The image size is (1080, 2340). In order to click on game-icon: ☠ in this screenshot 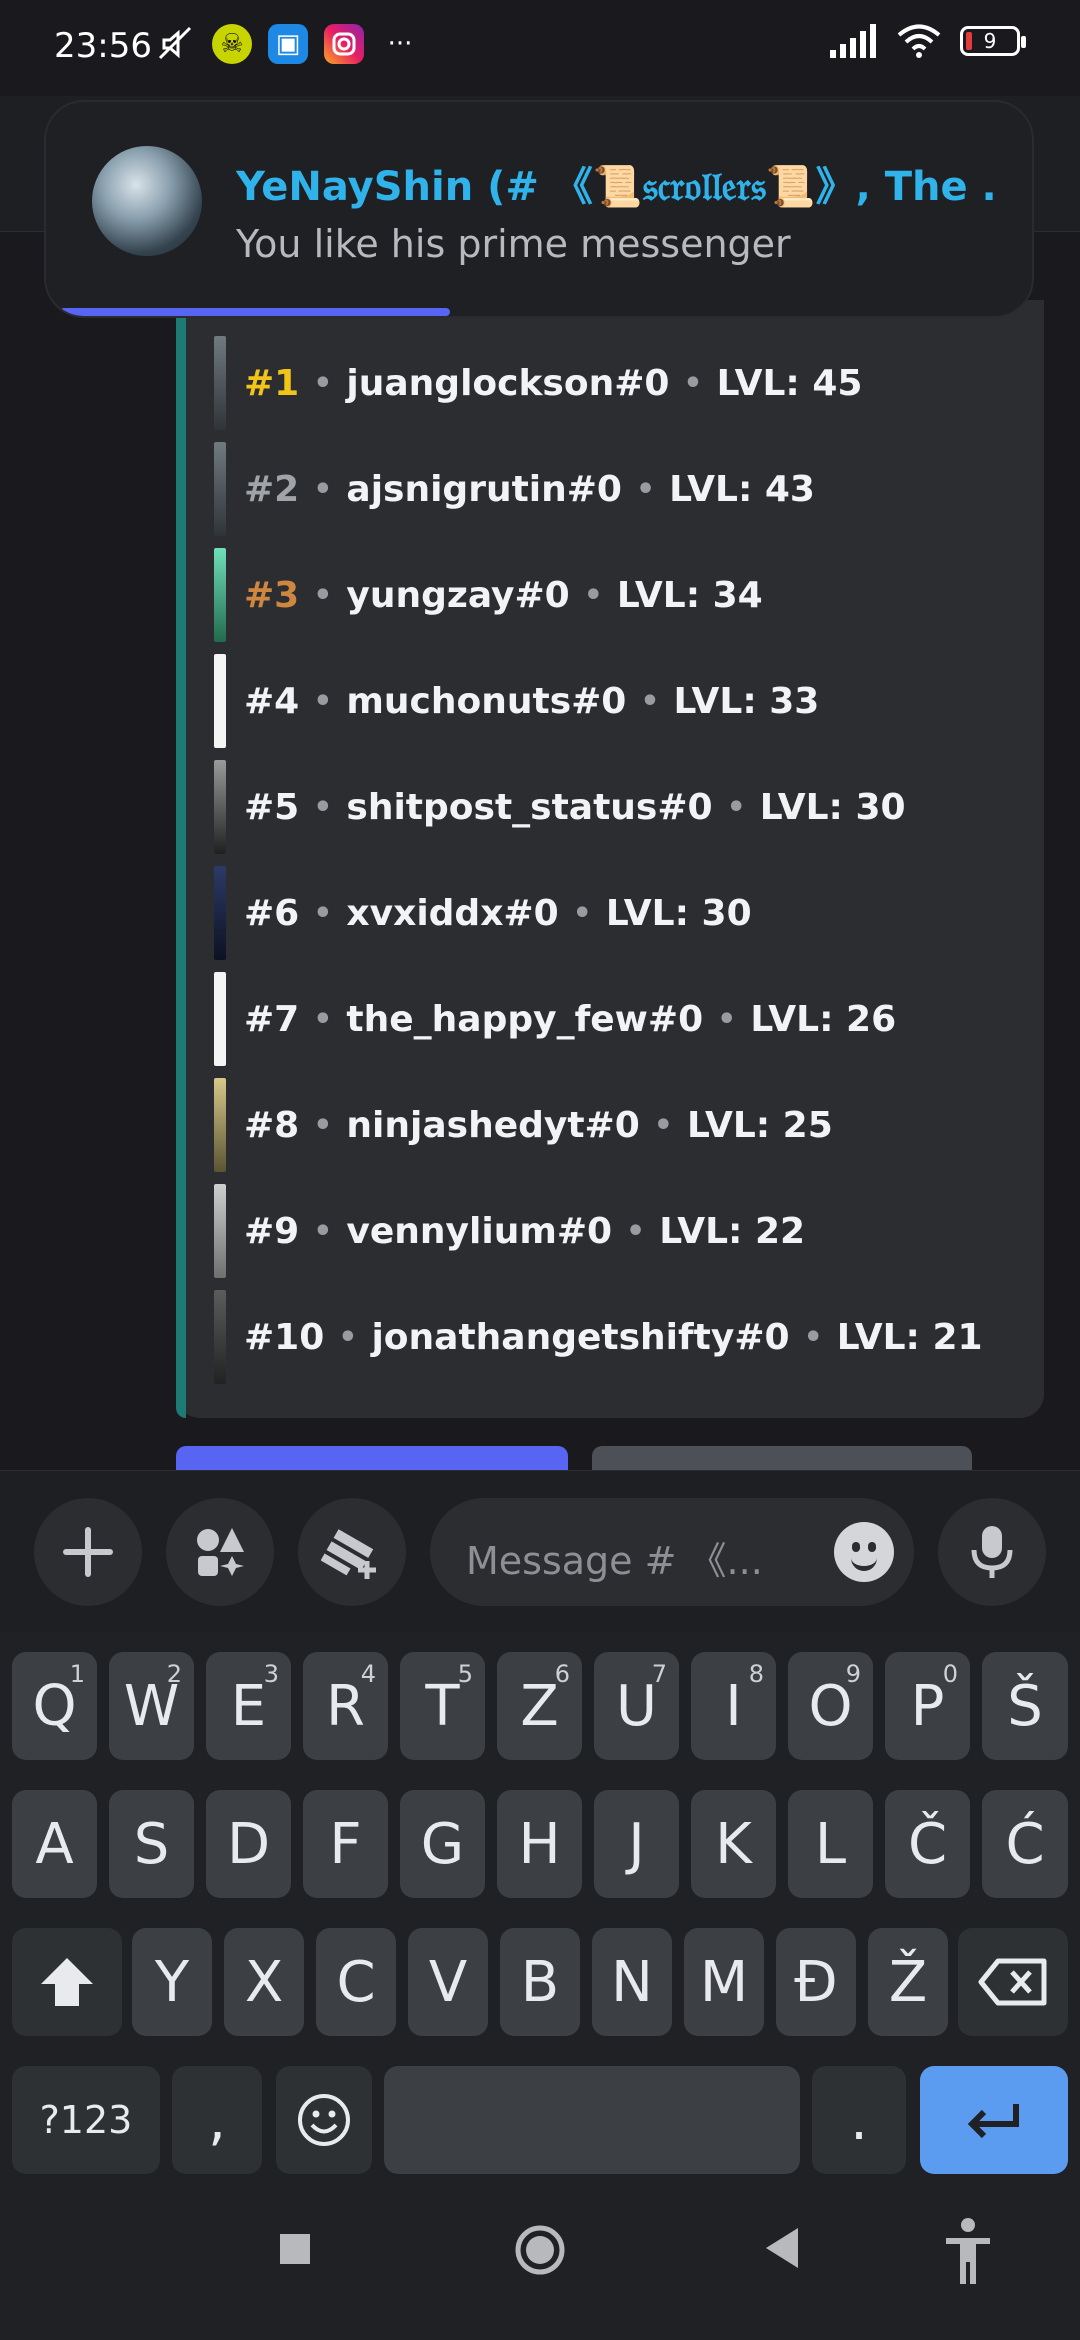, I will do `click(232, 44)`.